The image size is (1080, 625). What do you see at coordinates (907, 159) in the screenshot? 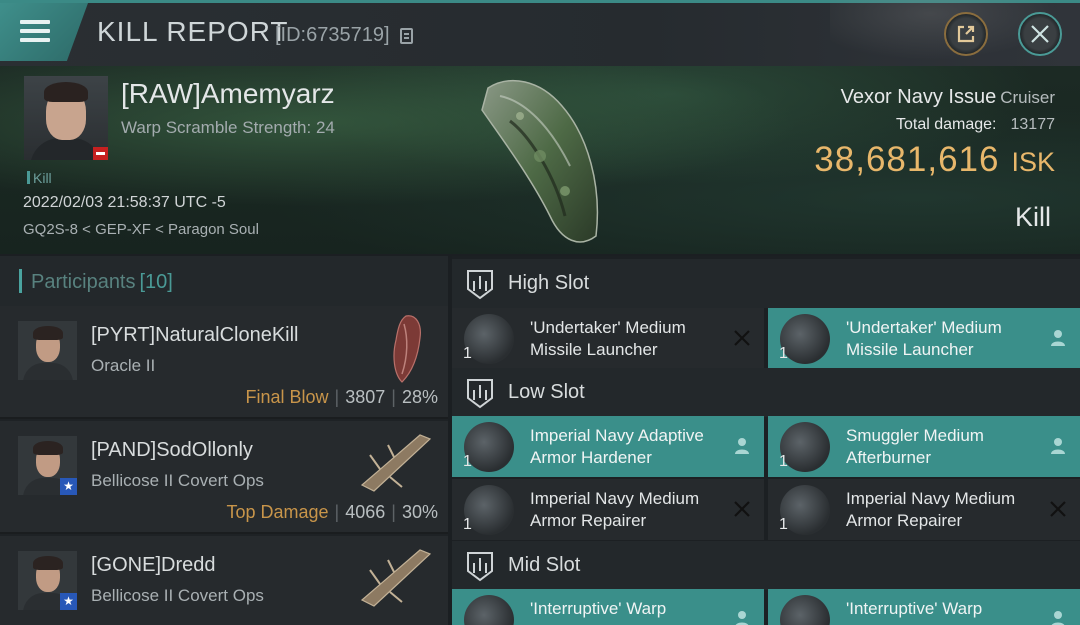
I see `isk-value: 38,681,616` at bounding box center [907, 159].